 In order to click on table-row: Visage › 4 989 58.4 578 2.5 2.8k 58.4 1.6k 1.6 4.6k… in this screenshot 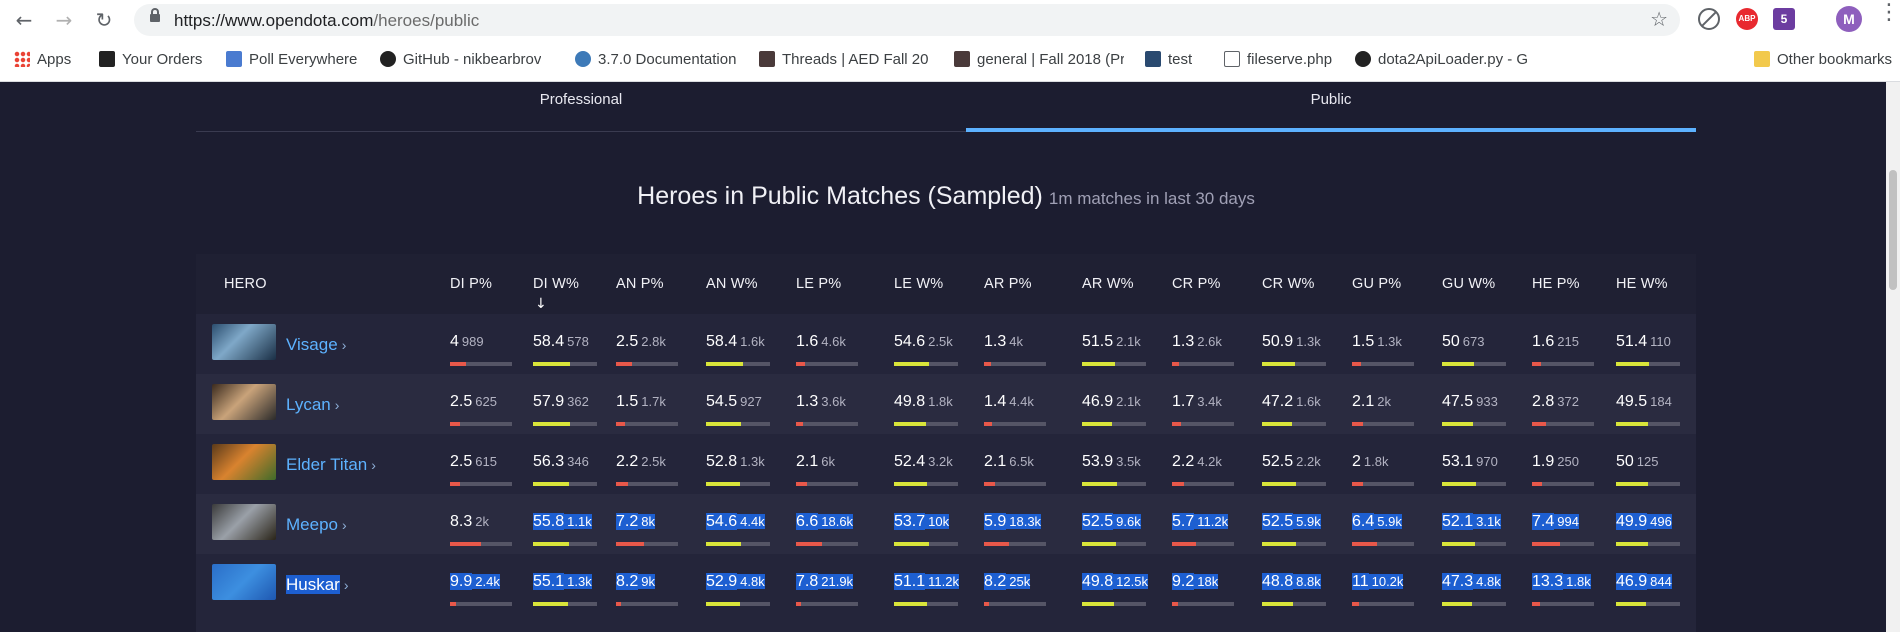, I will do `click(946, 344)`.